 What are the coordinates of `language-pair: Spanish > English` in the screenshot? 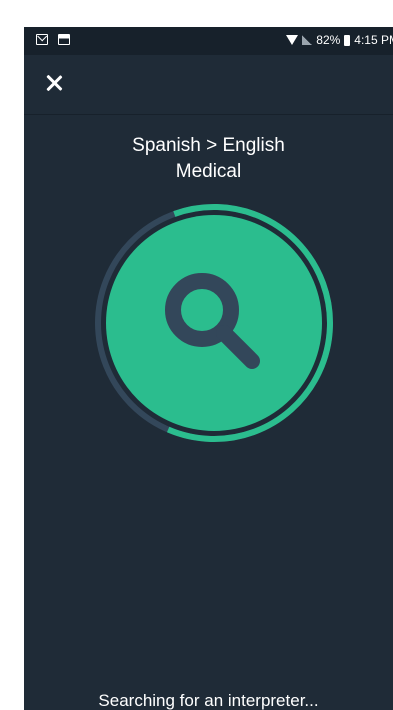 It's located at (208, 145).